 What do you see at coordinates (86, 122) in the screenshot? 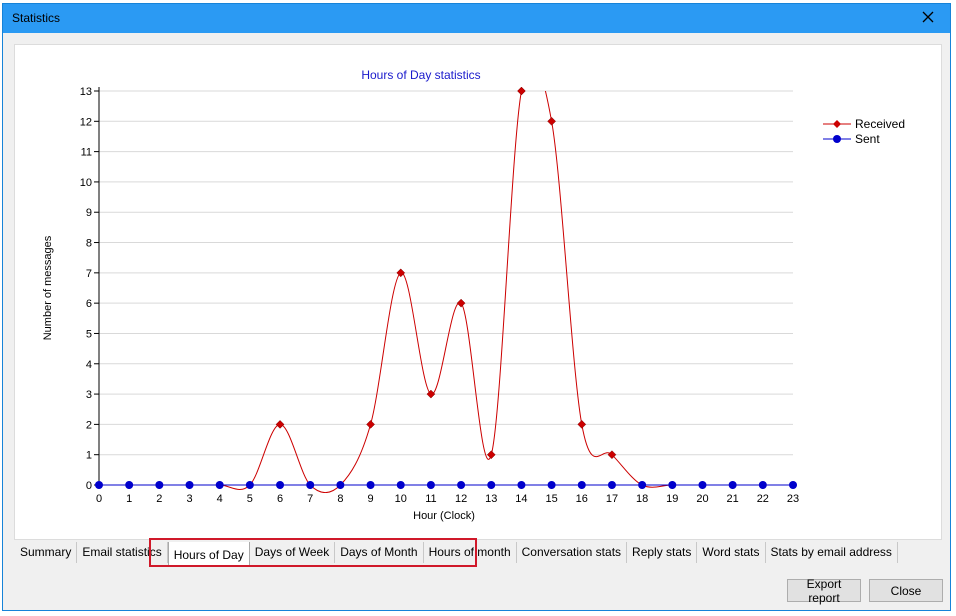
I see `y-tick-label: 12` at bounding box center [86, 122].